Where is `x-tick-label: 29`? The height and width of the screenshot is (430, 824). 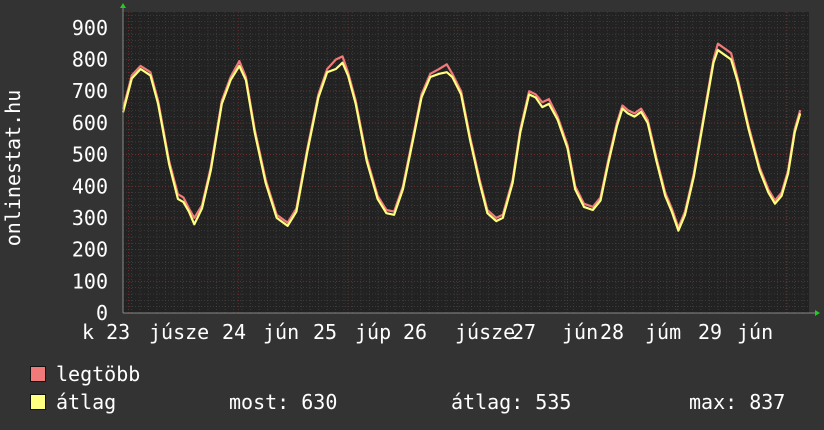
x-tick-label: 29 is located at coordinates (710, 332).